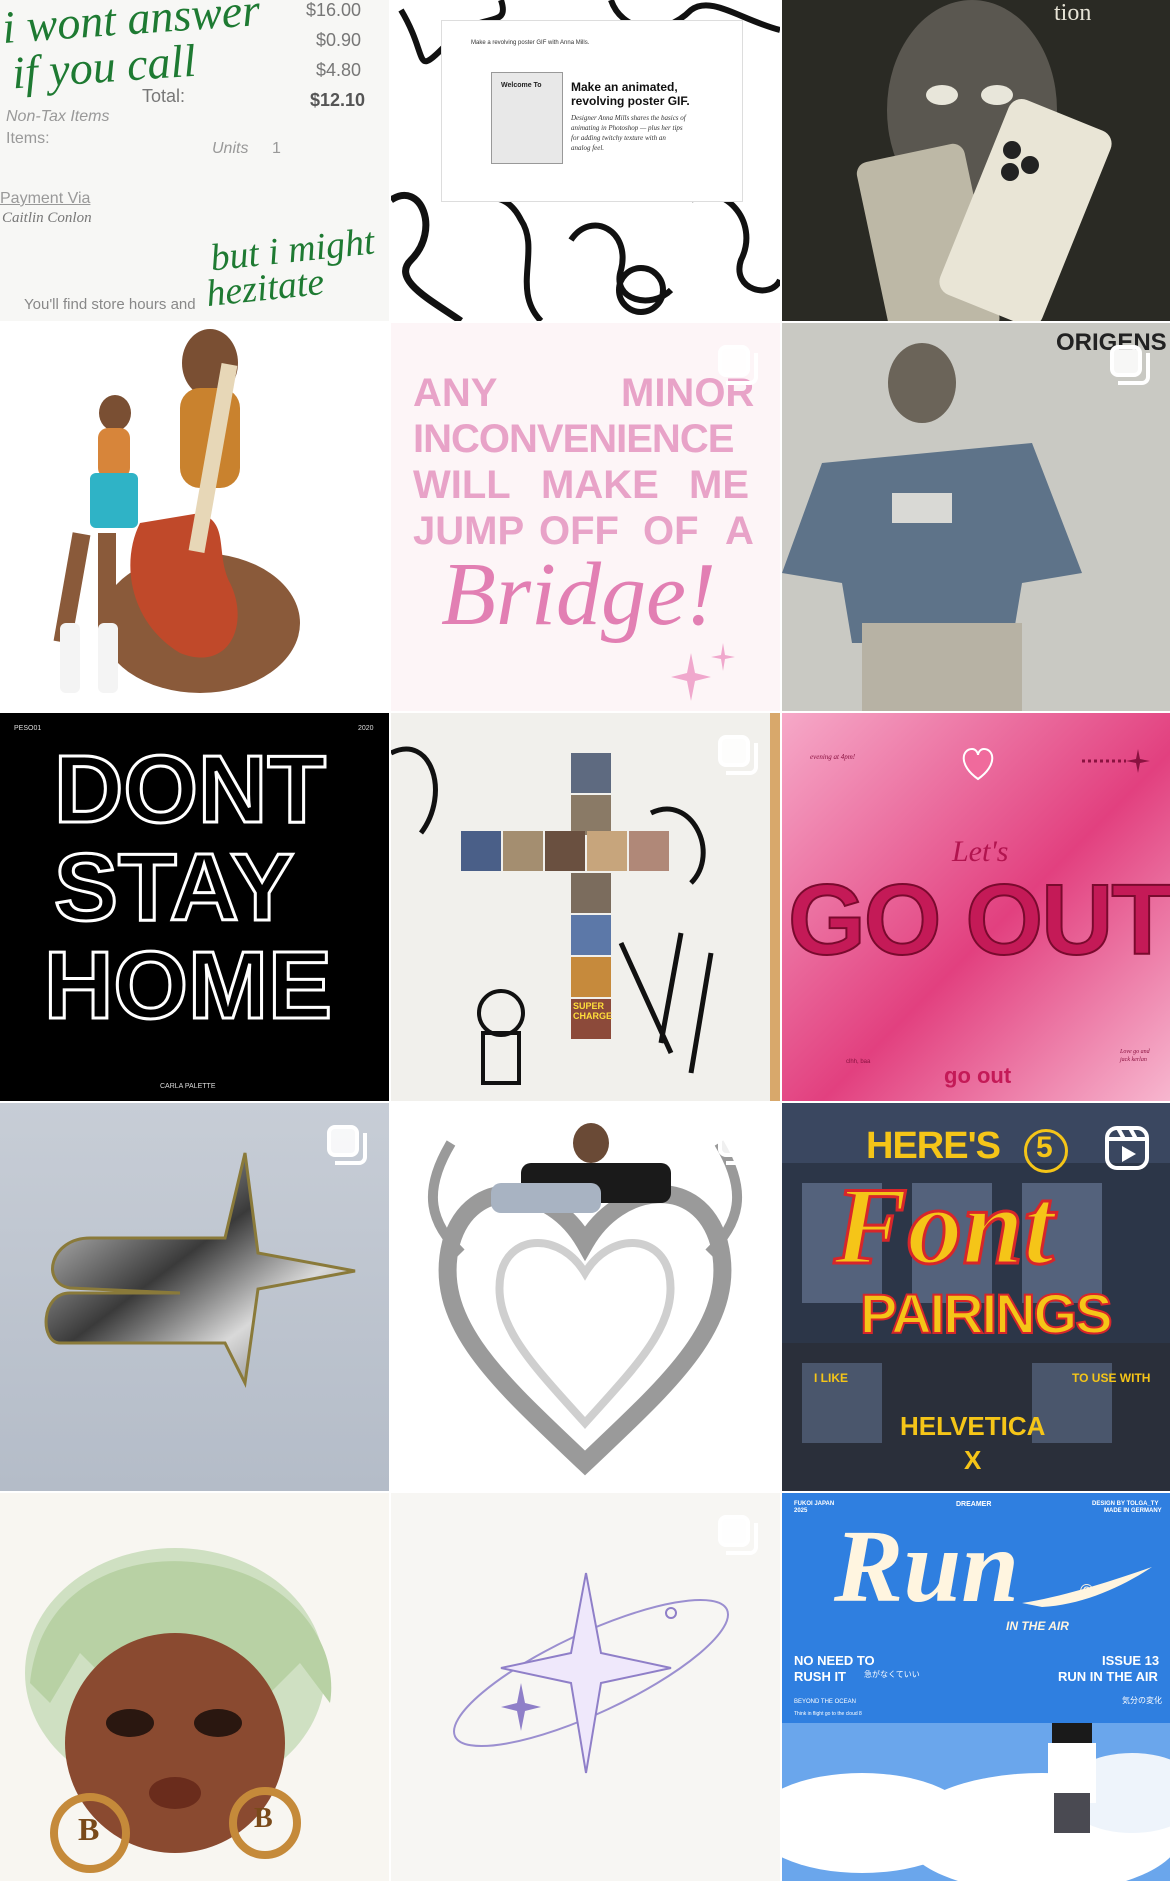  What do you see at coordinates (739, 531) in the screenshot?
I see `line-4d: A` at bounding box center [739, 531].